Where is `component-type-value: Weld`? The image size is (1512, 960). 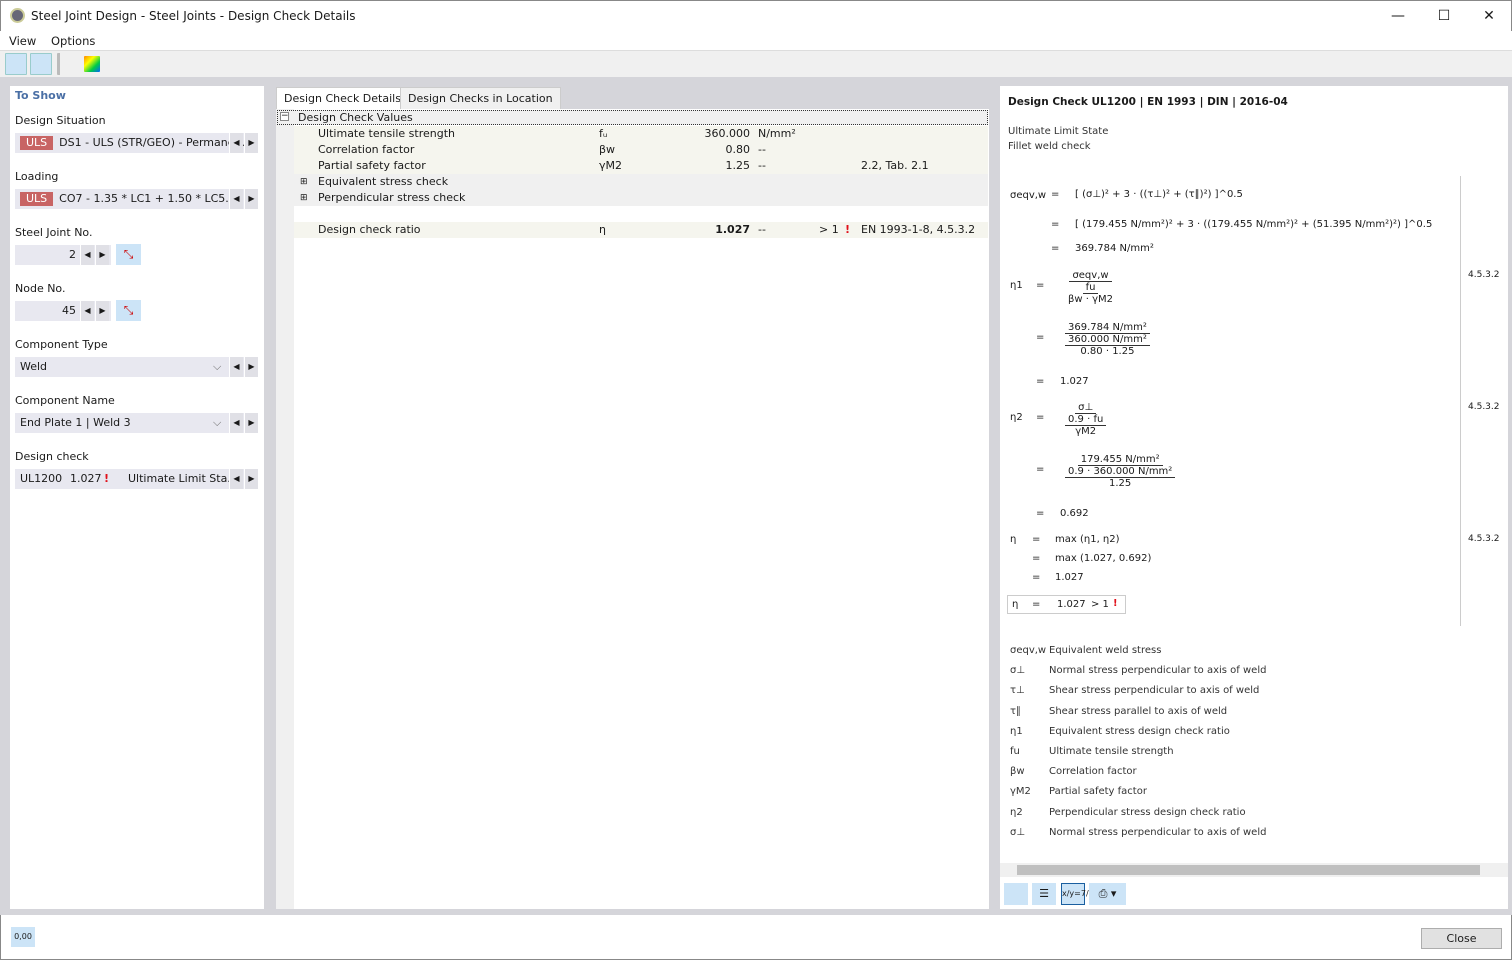
component-type-value: Weld is located at coordinates (34, 366).